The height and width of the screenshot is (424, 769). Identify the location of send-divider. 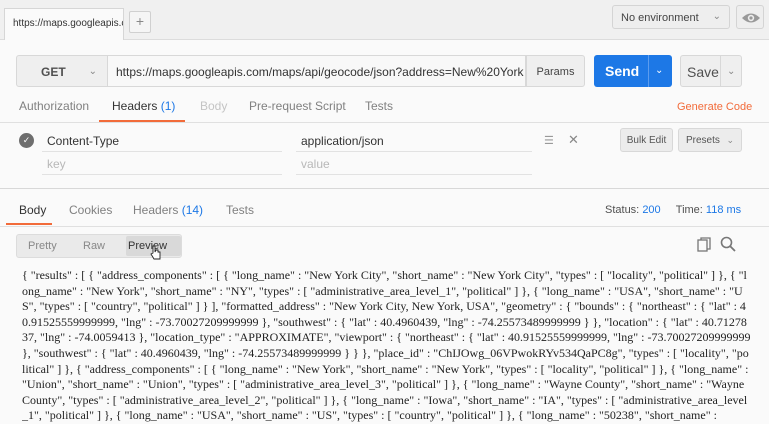
(648, 71).